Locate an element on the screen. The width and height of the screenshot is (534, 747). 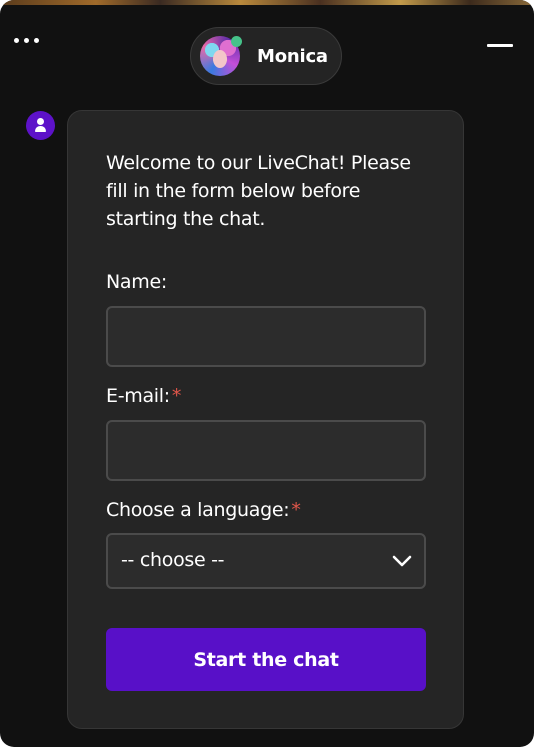
start-chat-button: Start the chat is located at coordinates (266, 659).